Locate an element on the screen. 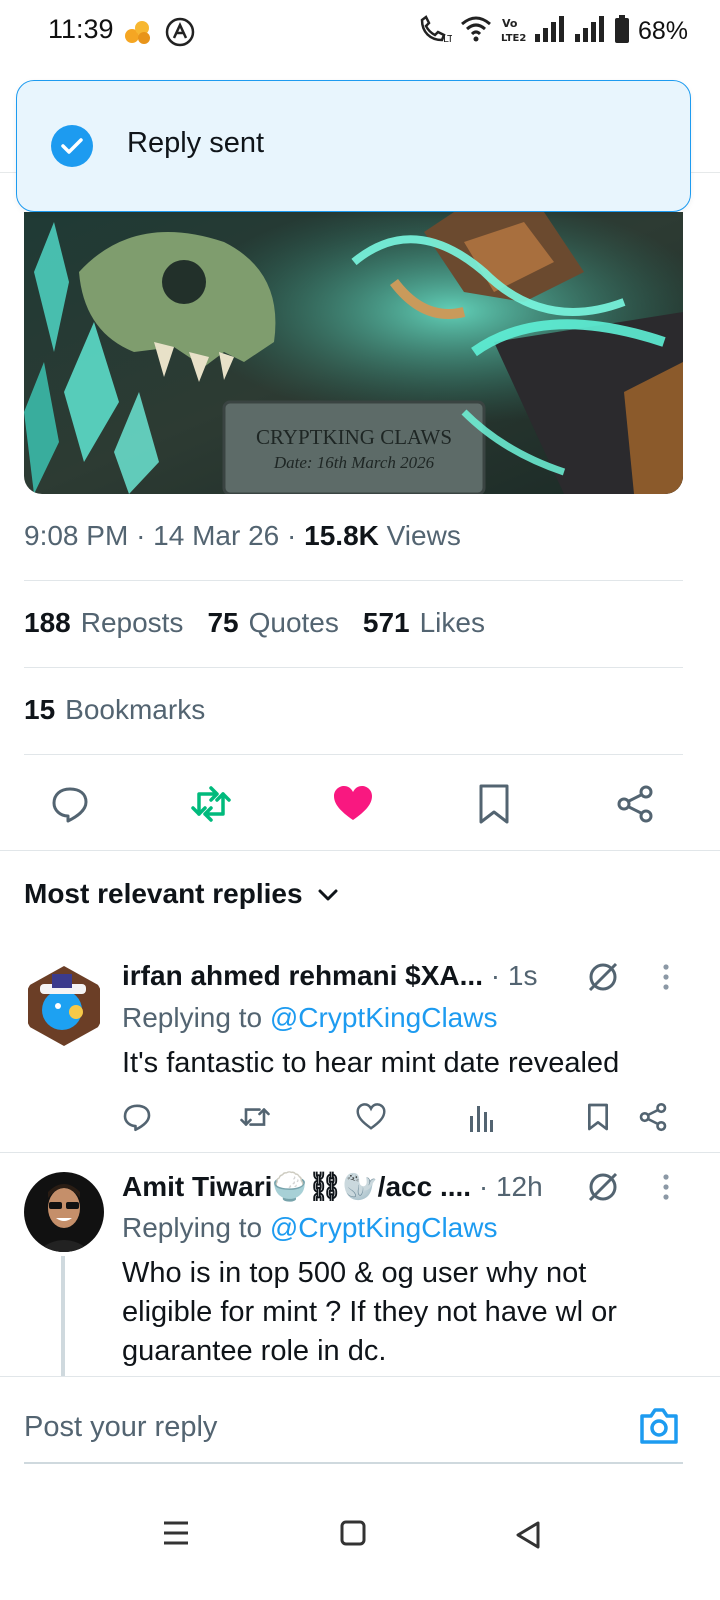 The image size is (720, 1600). post-date: 14 Mar 26 is located at coordinates (216, 535).